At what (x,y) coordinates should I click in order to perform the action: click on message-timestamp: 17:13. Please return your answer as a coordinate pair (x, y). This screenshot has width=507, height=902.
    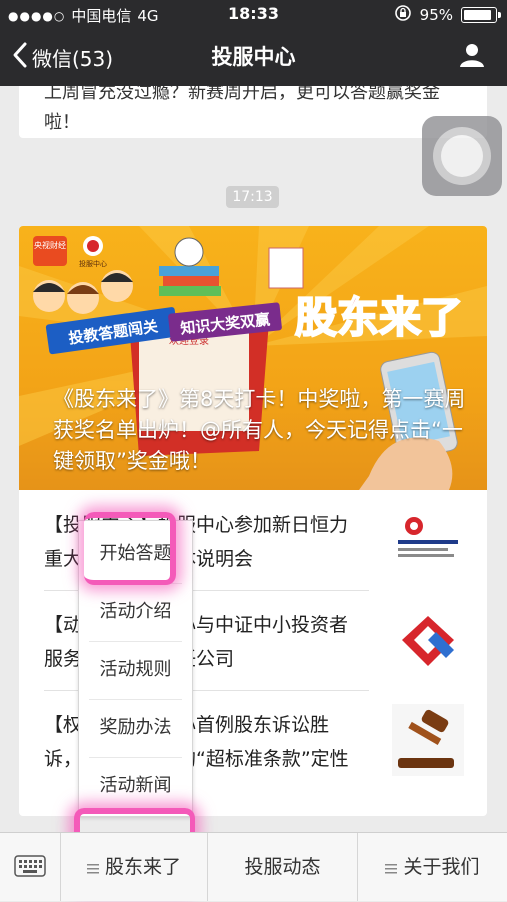
    Looking at the image, I should click on (252, 197).